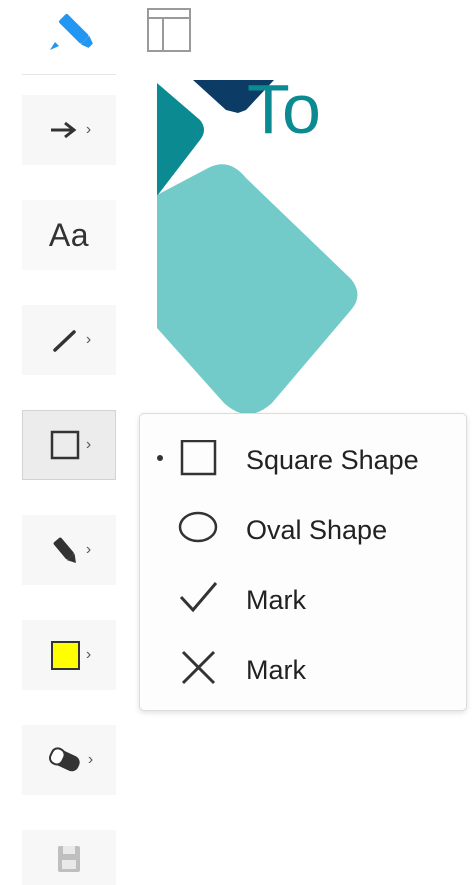 This screenshot has height=885, width=475. I want to click on text-tool-label: Aa, so click(69, 234).